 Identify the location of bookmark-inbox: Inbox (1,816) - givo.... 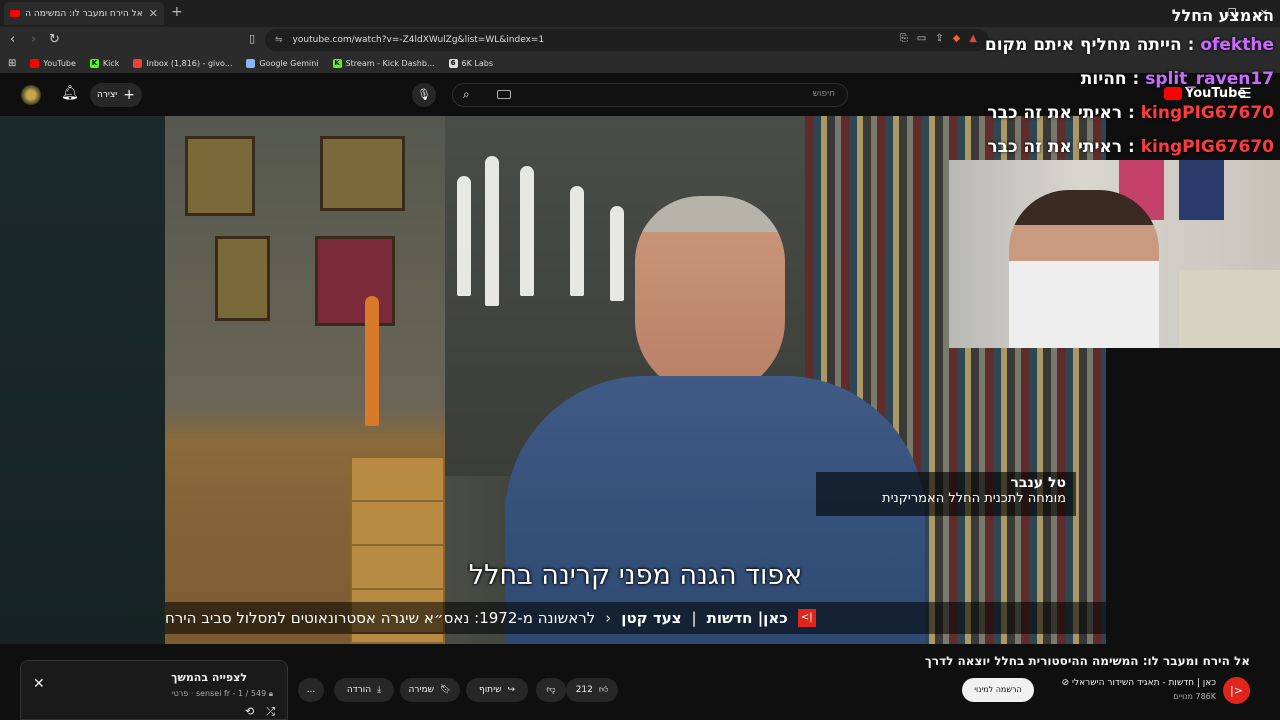
(182, 63).